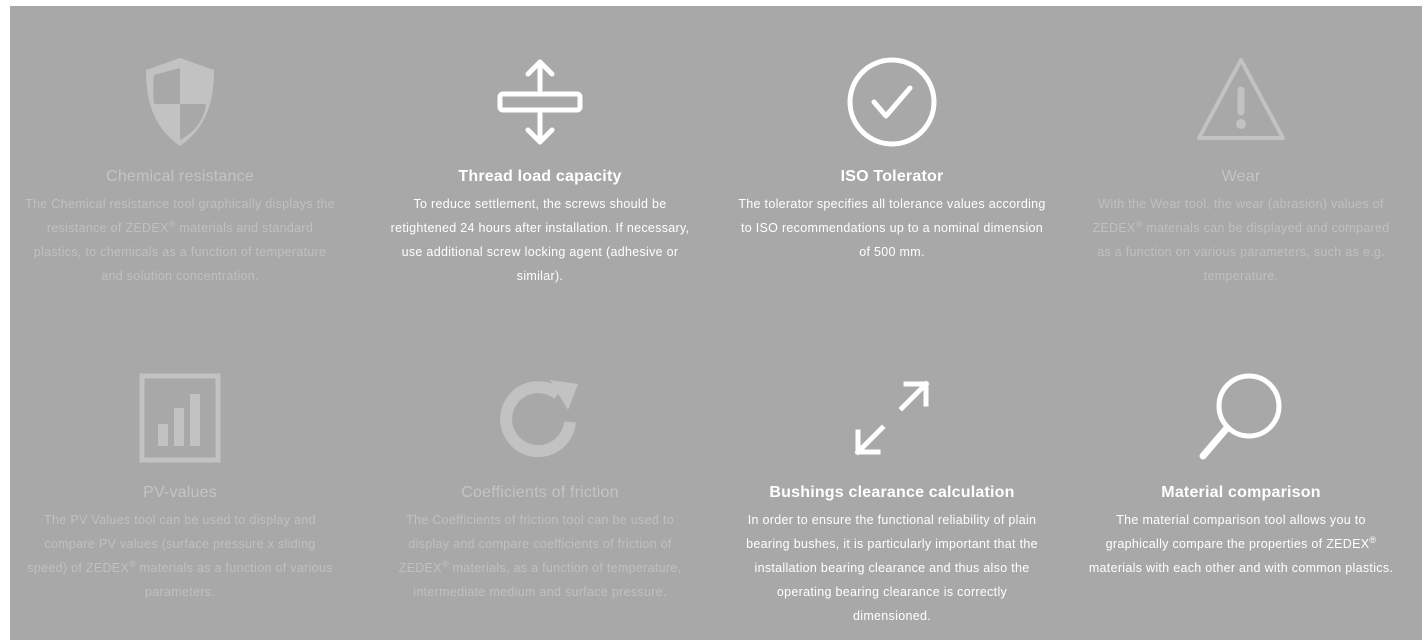 This screenshot has width=1422, height=640. I want to click on vertical-arrows-icon, so click(540, 102).